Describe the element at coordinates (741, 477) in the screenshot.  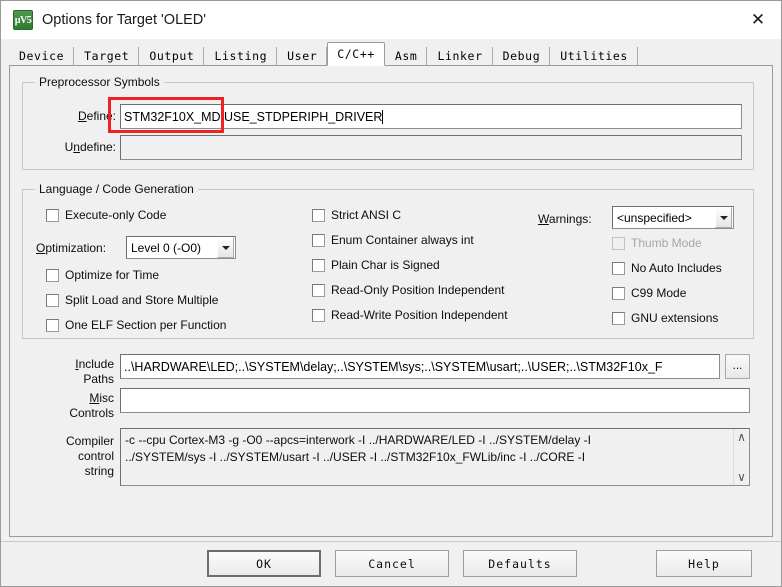
I see `scroll-down-icon: ∨` at that location.